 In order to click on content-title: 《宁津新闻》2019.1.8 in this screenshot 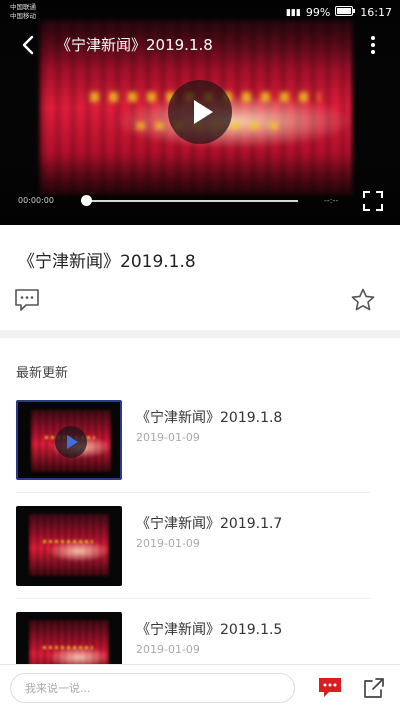, I will do `click(107, 262)`.